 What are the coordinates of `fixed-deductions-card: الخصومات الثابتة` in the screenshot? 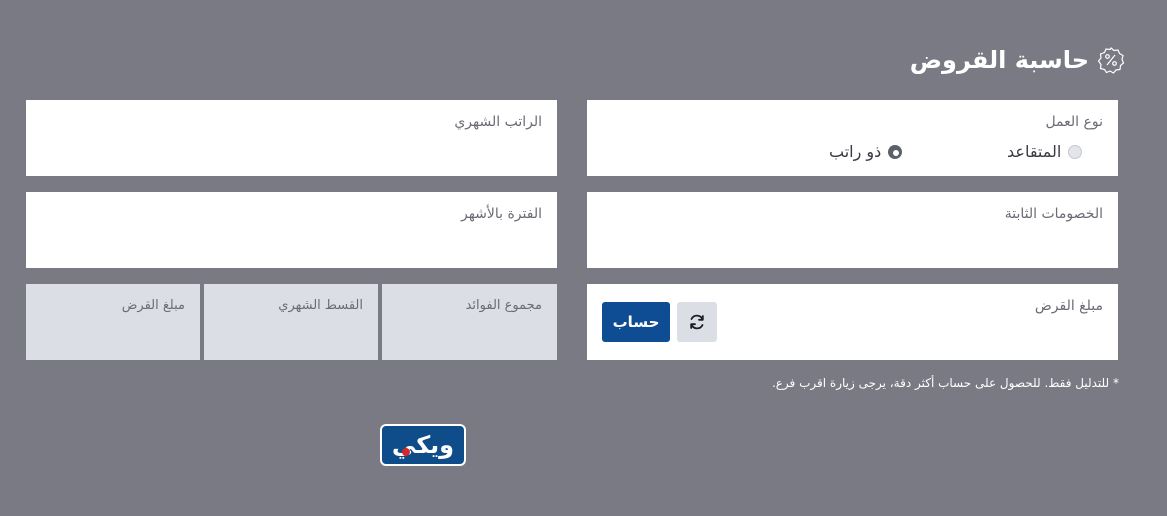 It's located at (852, 230).